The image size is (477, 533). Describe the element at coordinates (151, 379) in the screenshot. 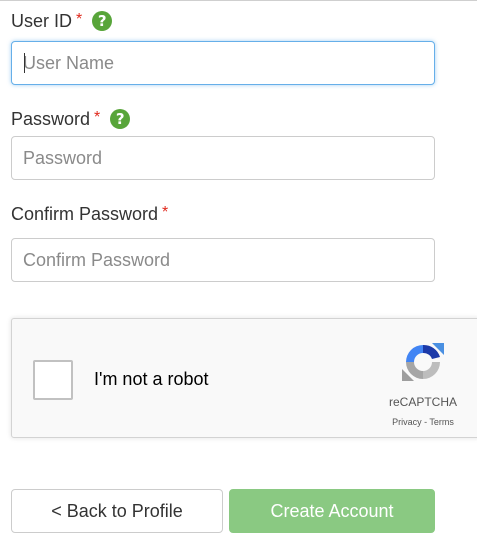

I see `recaptcha-label: I'm not a robot` at that location.